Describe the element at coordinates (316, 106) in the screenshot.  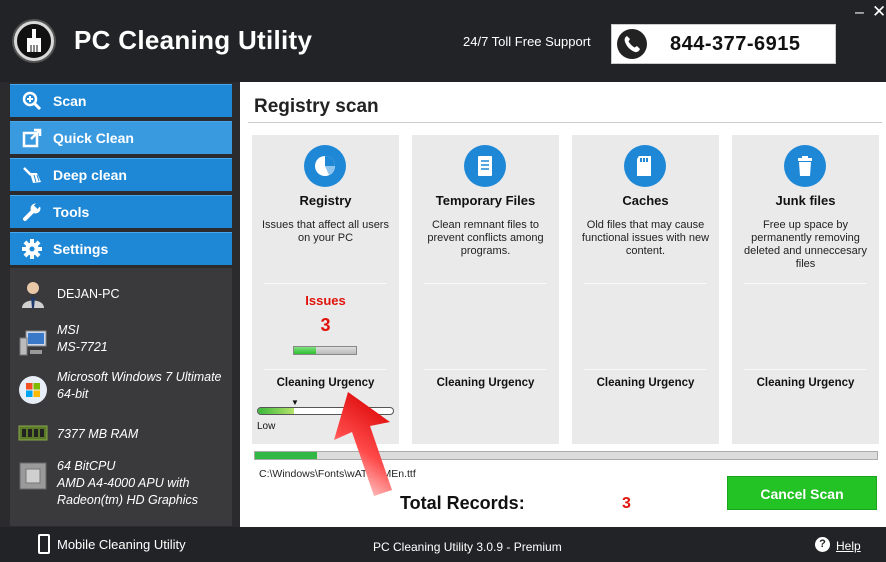
I see `page-title: Registry scan` at that location.